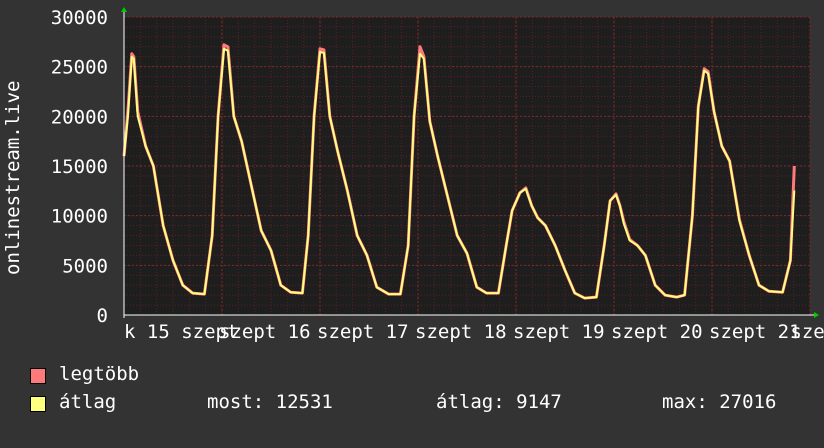 This screenshot has width=824, height=448. I want to click on legend-swatch-avg, so click(38, 404).